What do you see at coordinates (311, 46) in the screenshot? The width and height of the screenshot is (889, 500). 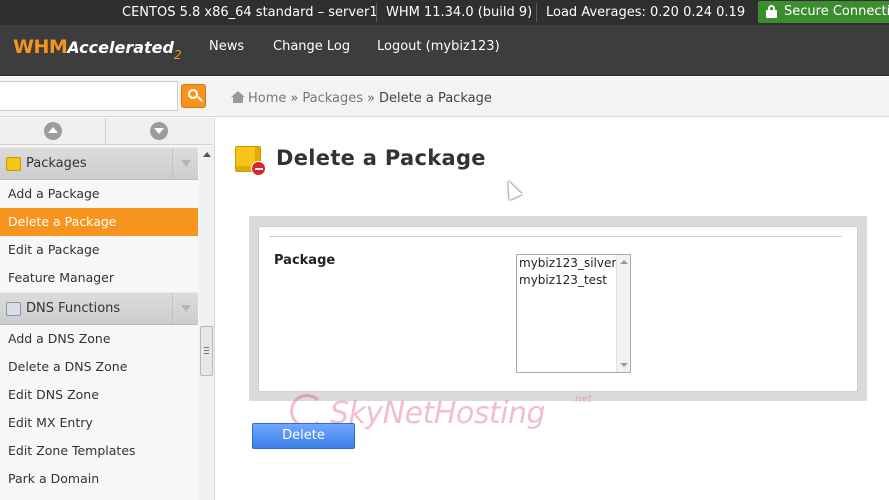 I see `nav-change-log: Change Log` at bounding box center [311, 46].